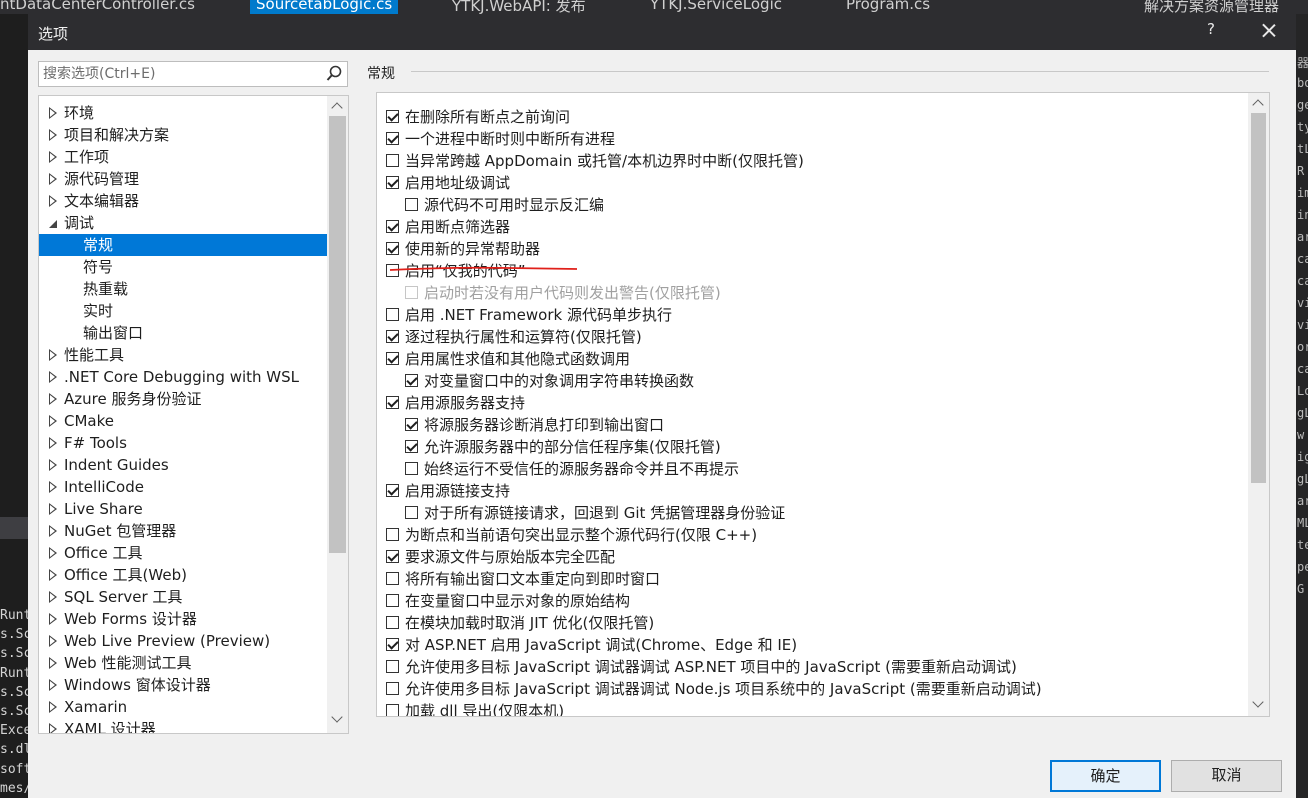  Describe the element at coordinates (183, 685) in the screenshot. I see `tree-item: Windows 窗体设计器` at that location.